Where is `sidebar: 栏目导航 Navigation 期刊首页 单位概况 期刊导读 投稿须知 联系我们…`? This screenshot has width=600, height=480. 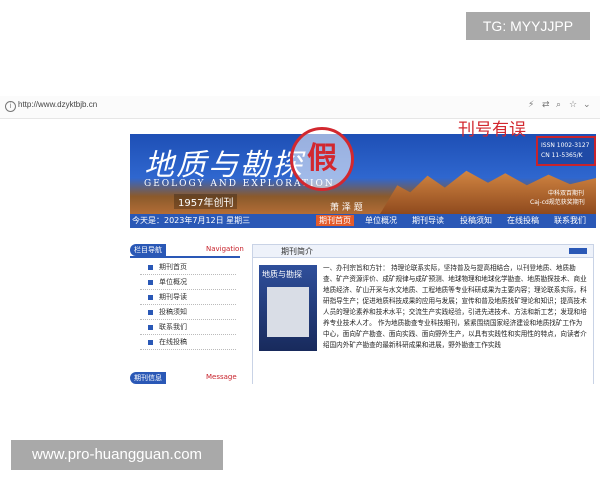 sidebar: 栏目导航 Navigation 期刊首页 单位概况 期刊导读 投稿须知 联系我们… is located at coordinates (187, 314).